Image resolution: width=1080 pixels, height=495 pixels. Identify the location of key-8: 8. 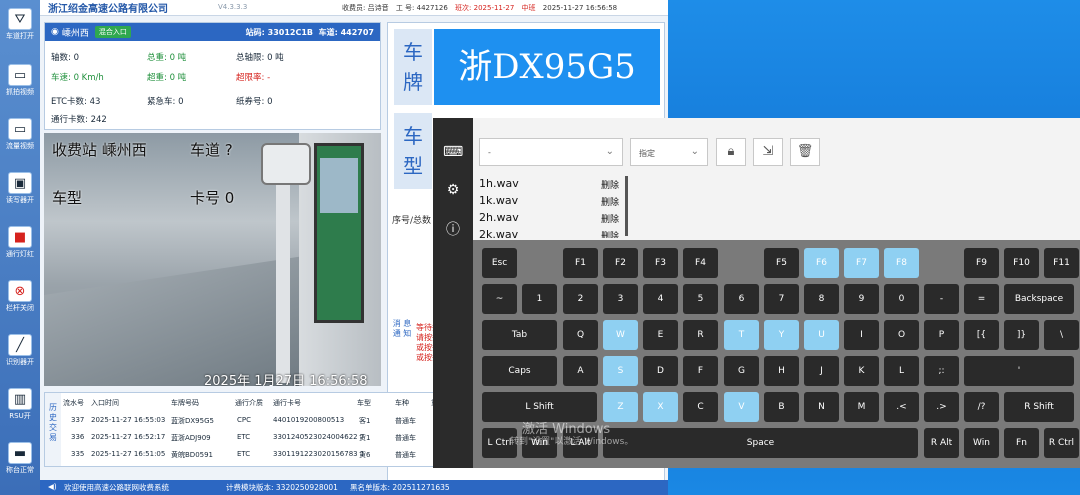
(821, 299).